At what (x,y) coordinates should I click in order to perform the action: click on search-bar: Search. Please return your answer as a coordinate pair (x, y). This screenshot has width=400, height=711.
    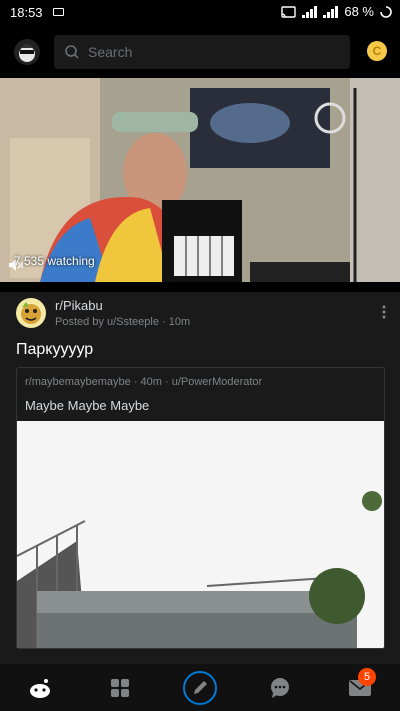
    Looking at the image, I should click on (202, 52).